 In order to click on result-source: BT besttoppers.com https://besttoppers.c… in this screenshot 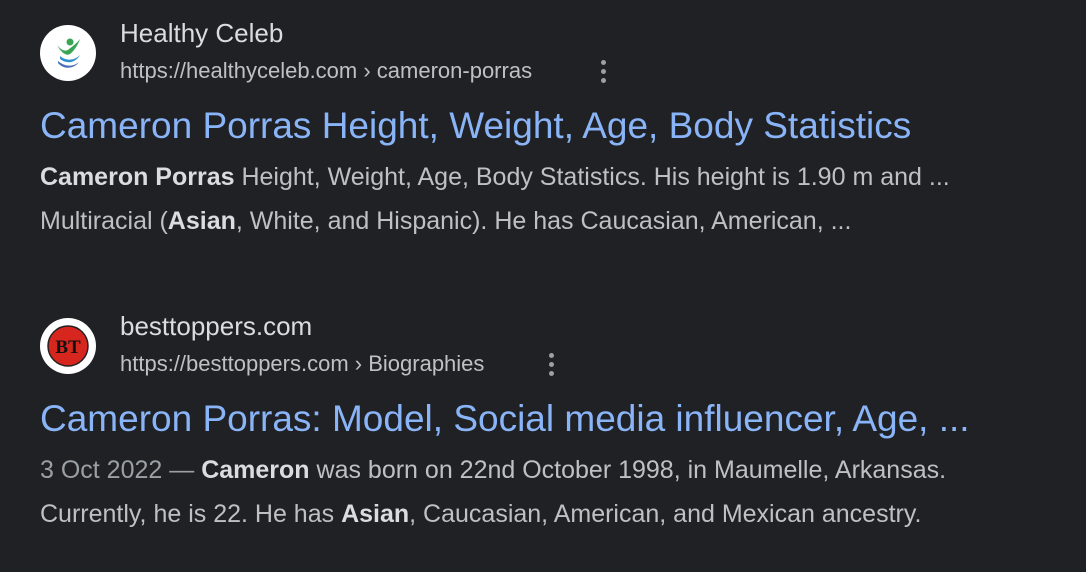, I will do `click(554, 346)`.